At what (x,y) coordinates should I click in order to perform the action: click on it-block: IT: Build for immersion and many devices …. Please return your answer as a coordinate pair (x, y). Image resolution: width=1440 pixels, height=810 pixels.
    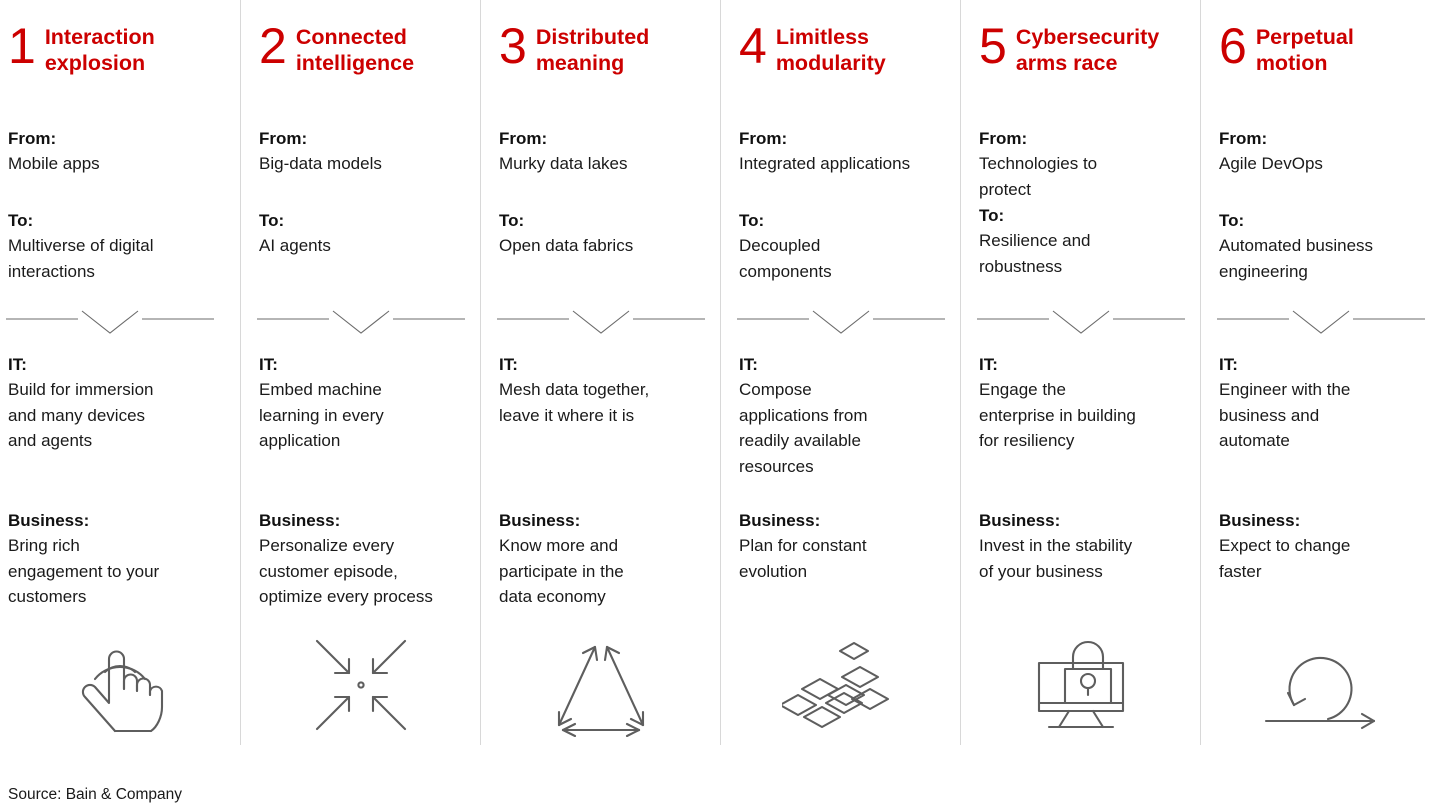
    Looking at the image, I should click on (121, 403).